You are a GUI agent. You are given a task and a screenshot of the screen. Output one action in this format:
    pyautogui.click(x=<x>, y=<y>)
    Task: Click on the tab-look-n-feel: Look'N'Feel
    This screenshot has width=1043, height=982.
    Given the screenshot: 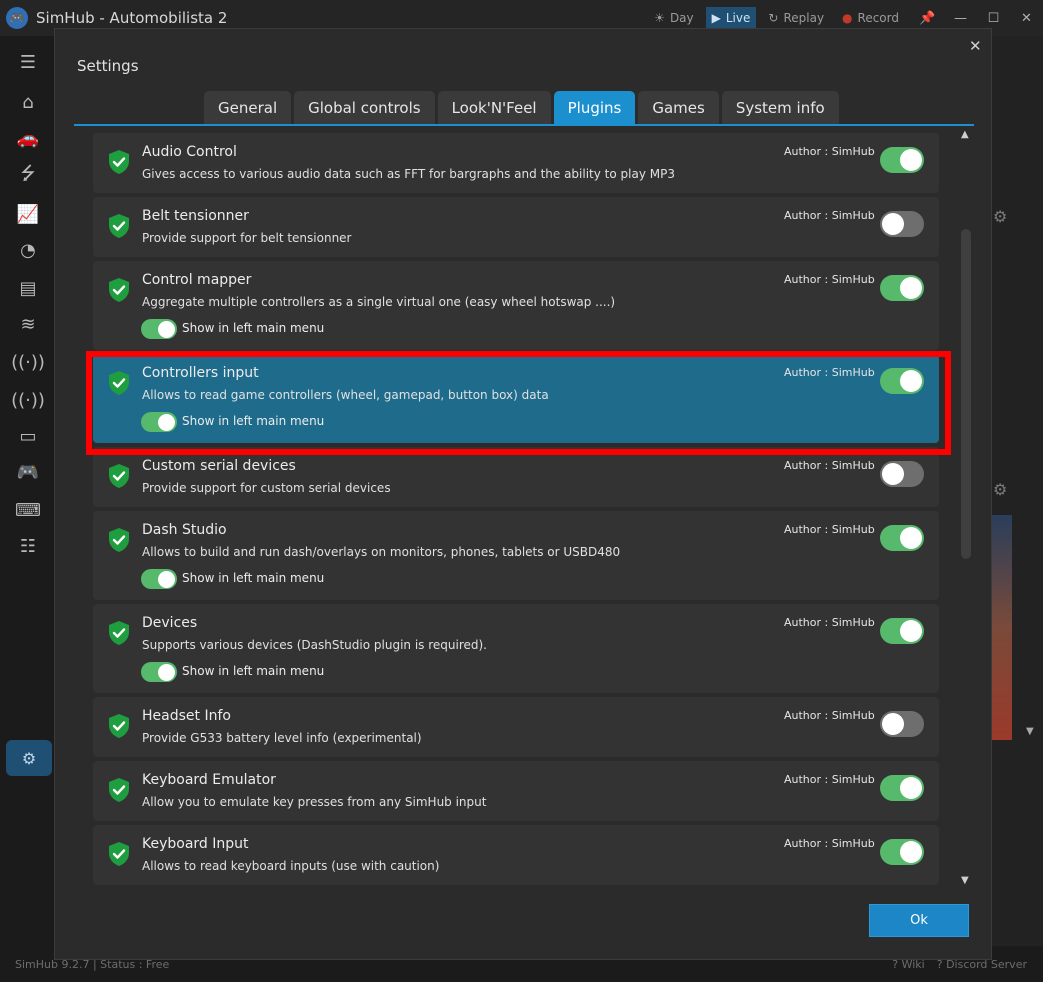 What is the action you would take?
    pyautogui.click(x=494, y=107)
    